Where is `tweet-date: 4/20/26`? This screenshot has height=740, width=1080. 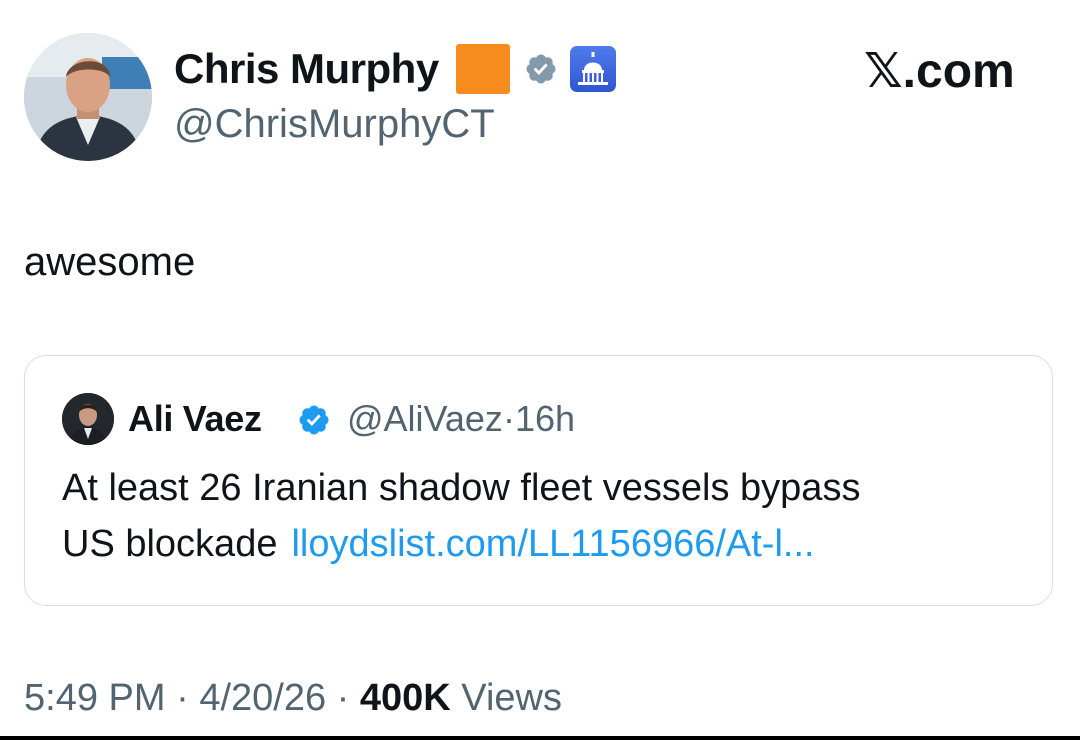 tweet-date: 4/20/26 is located at coordinates (262, 698).